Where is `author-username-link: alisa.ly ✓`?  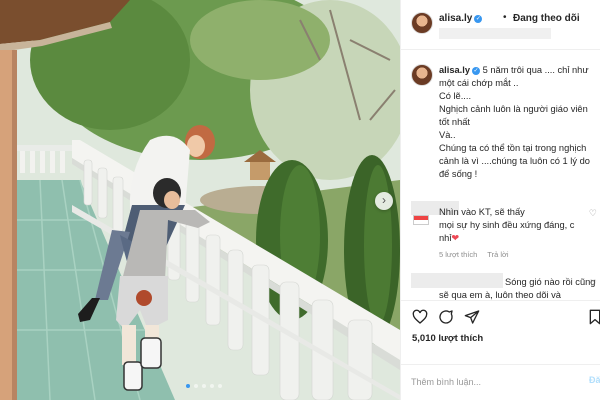
author-username-link: alisa.ly ✓ is located at coordinates (461, 18).